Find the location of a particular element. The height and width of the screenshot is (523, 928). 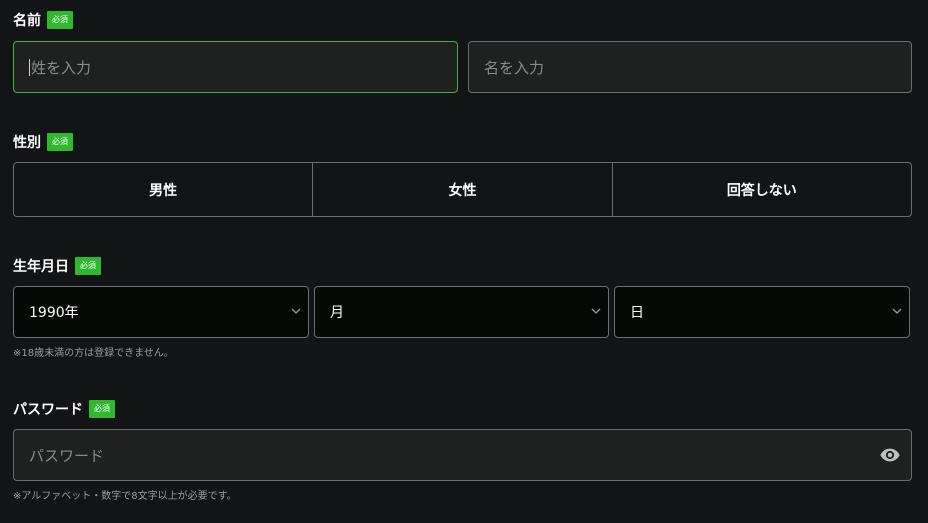

gender-label-row: 性別 必須 is located at coordinates (43, 142).